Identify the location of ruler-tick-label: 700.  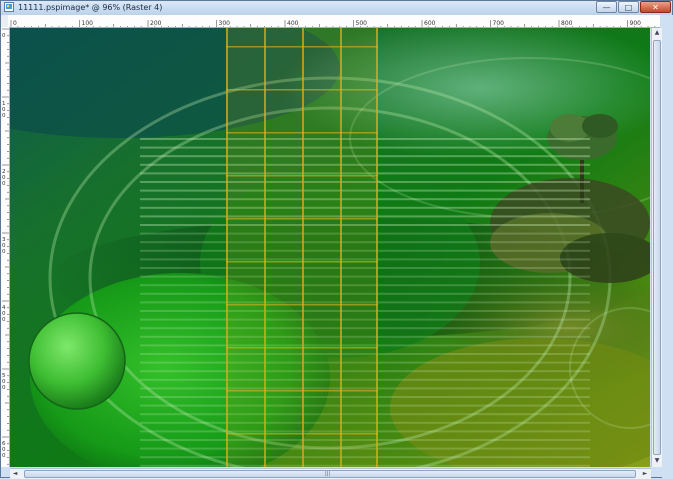
(499, 23).